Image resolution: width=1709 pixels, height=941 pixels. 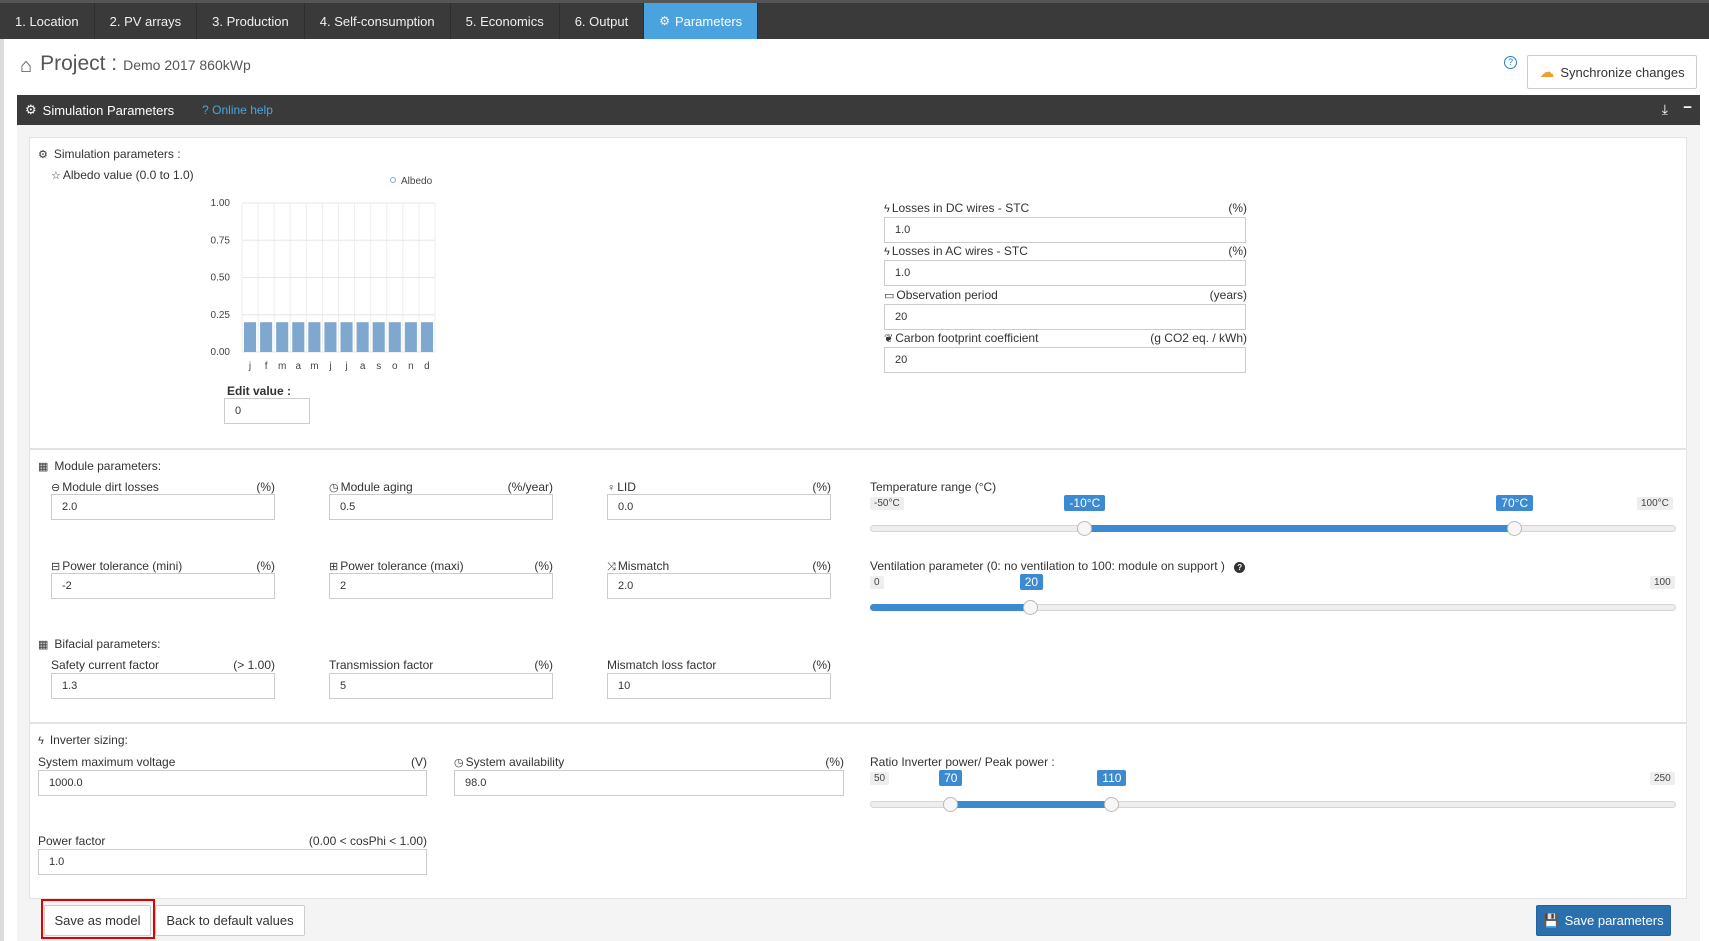 I want to click on safety-current-label: Safety current factor, so click(x=105, y=665).